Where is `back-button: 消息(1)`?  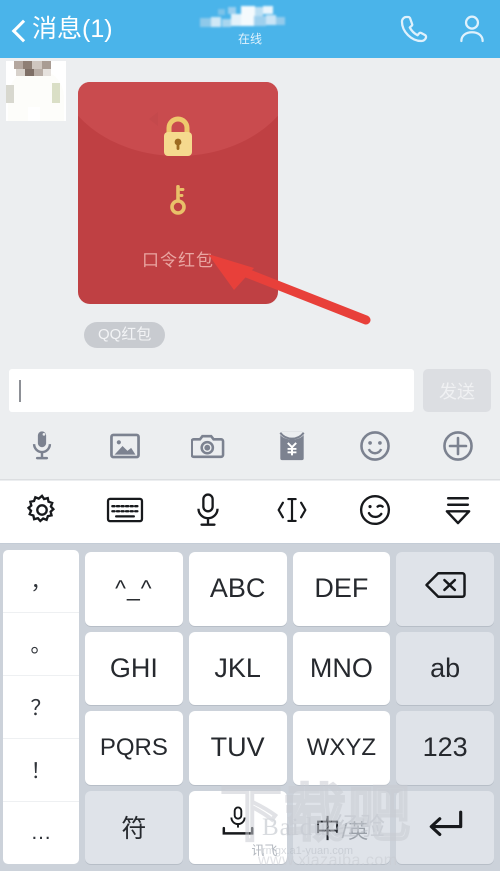 back-button: 消息(1) is located at coordinates (61, 28).